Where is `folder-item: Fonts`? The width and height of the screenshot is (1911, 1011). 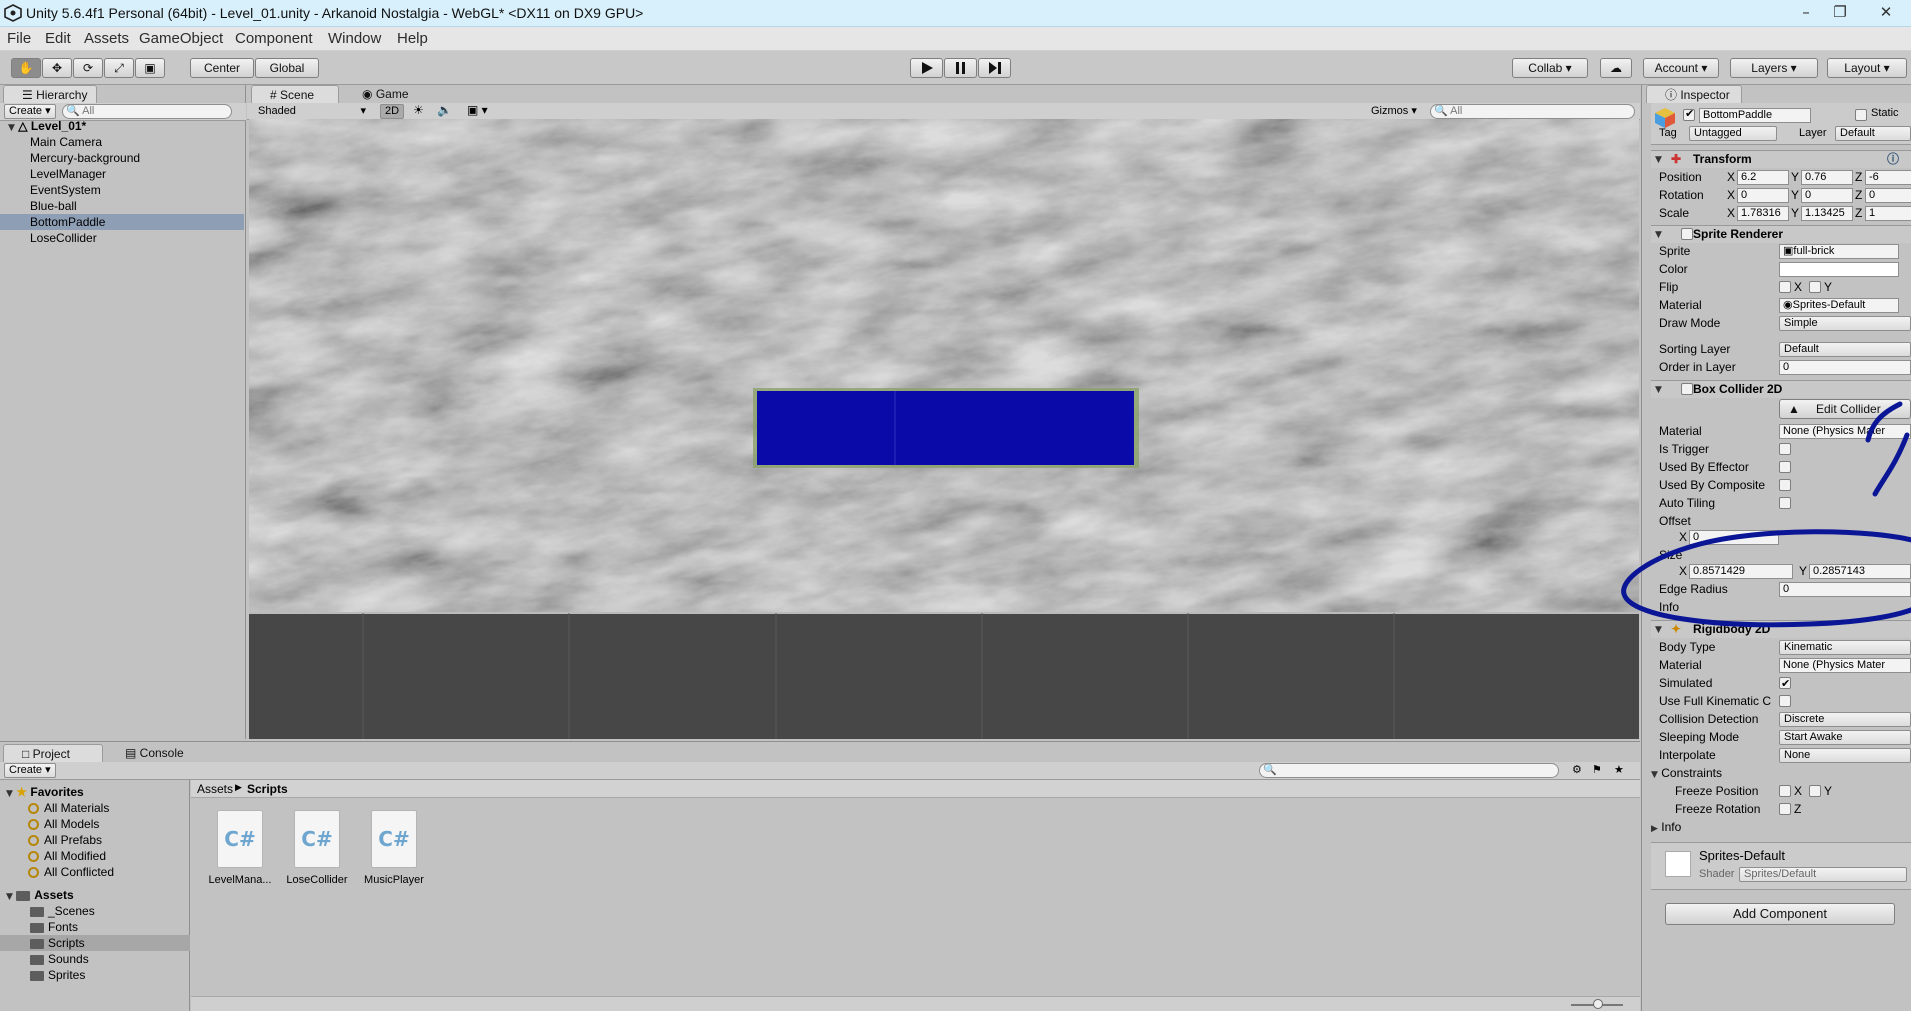 folder-item: Fonts is located at coordinates (95, 927).